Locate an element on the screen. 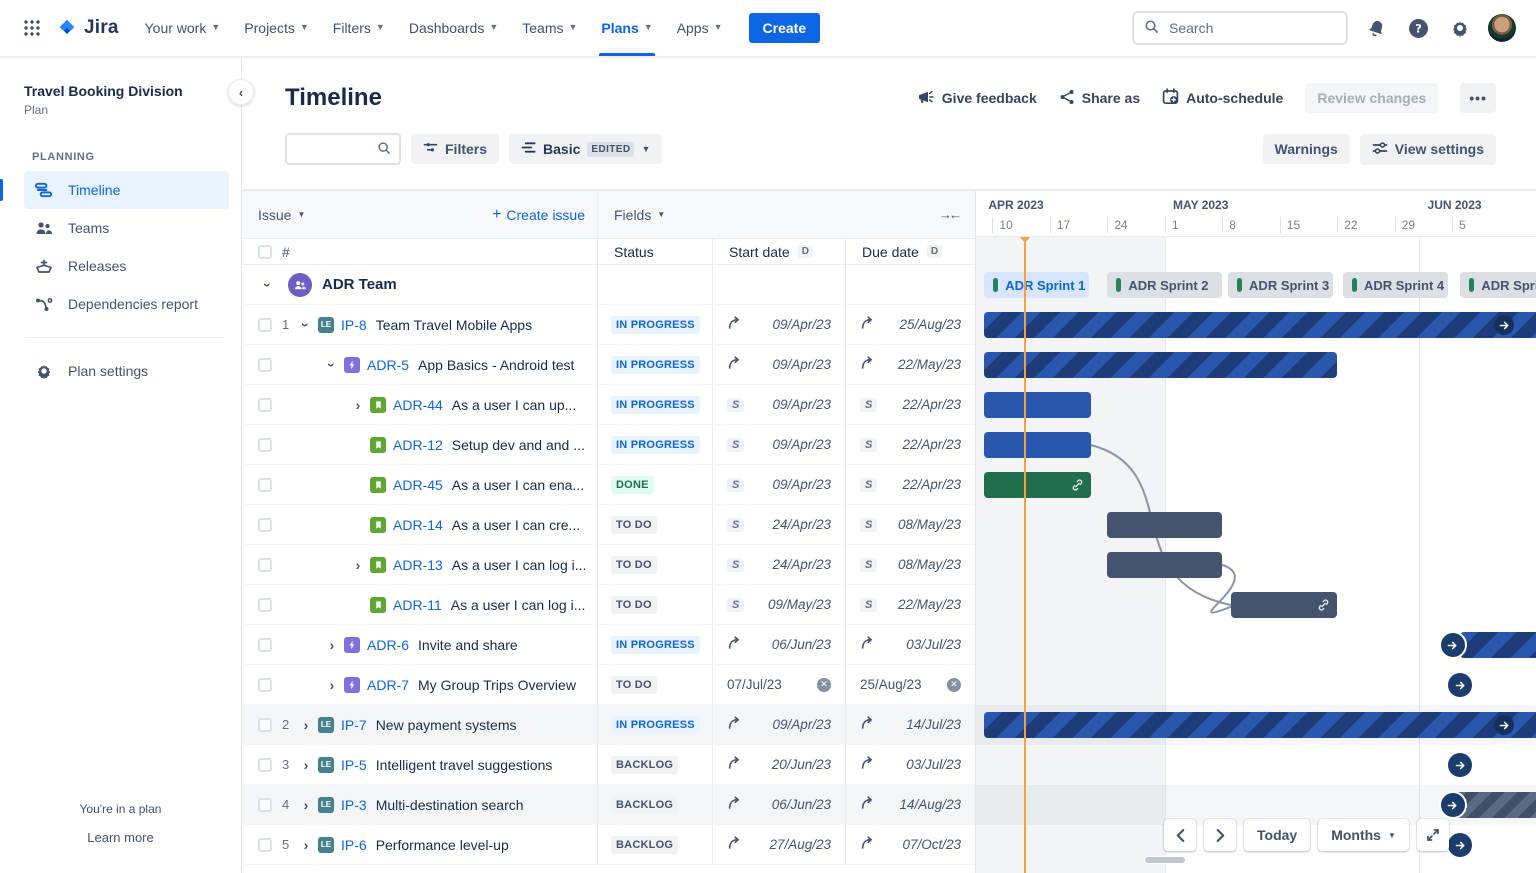  settings-gear-icon is located at coordinates (1460, 28).